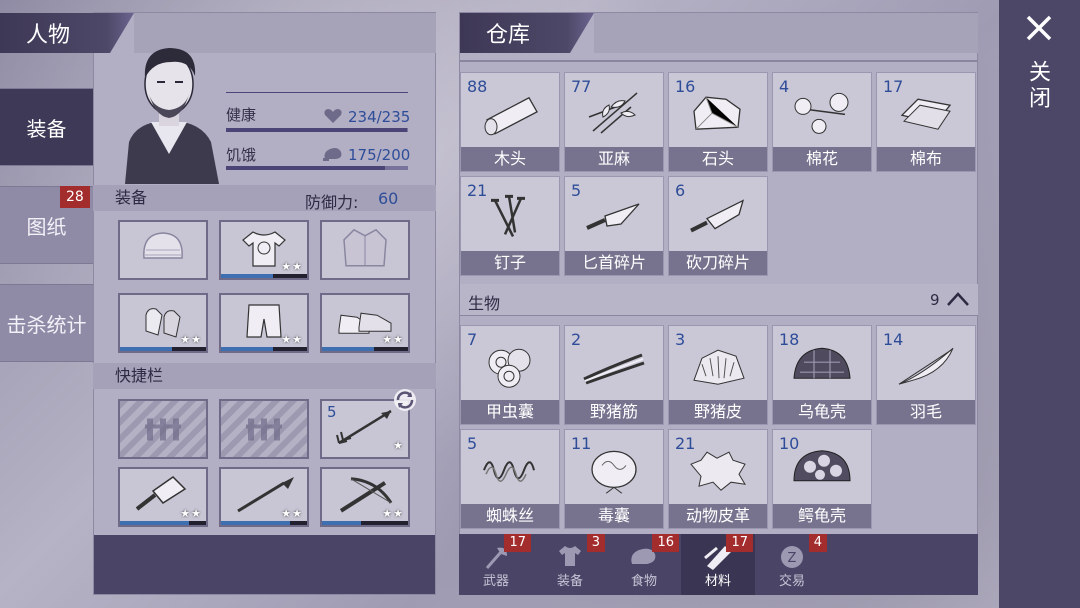 The height and width of the screenshot is (608, 1080). Describe the element at coordinates (817, 543) in the screenshot. I see `tab-badge: 4` at that location.